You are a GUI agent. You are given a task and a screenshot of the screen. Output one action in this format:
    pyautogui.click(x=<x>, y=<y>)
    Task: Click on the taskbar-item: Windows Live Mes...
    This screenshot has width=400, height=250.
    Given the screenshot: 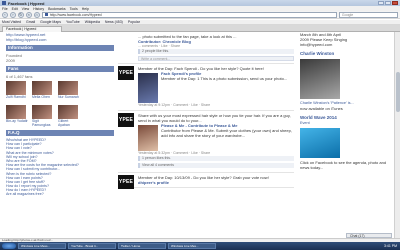 What is the action you would take?
    pyautogui.click(x=192, y=246)
    